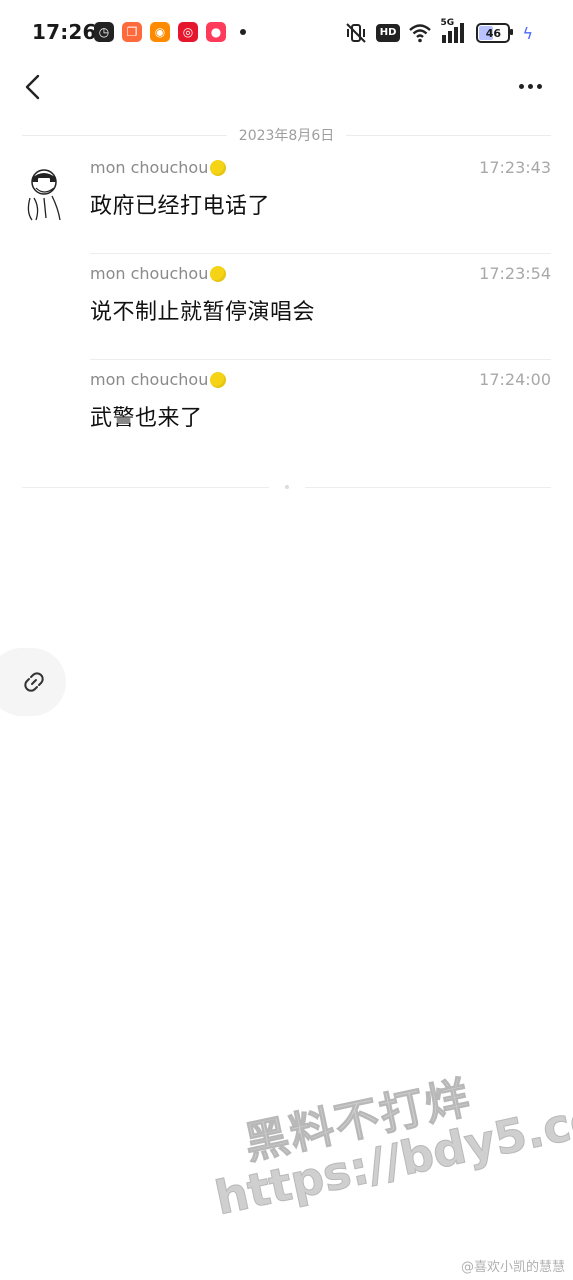 This screenshot has height=1280, width=573. Describe the element at coordinates (43, 195) in the screenshot. I see `avatar` at that location.